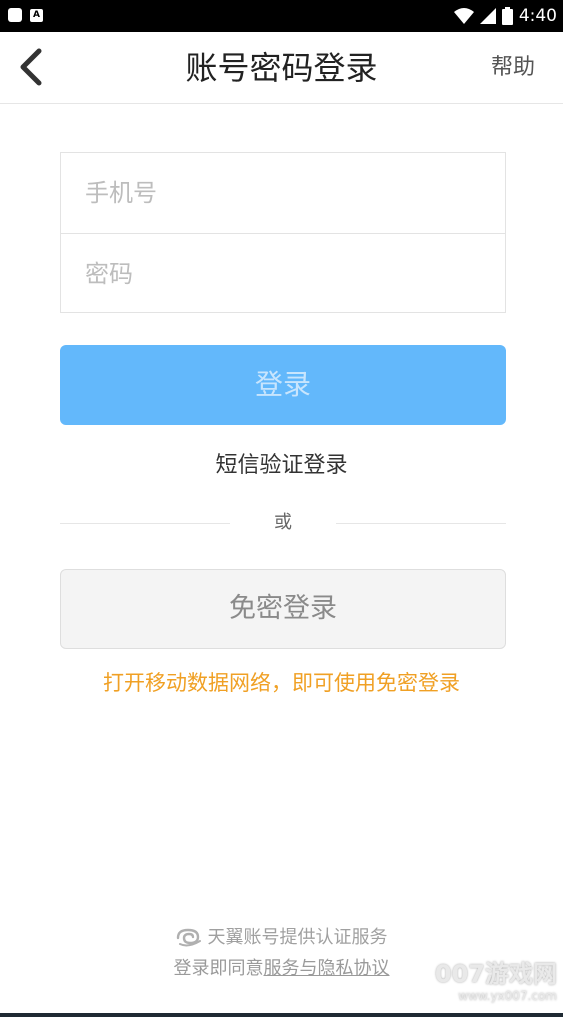 This screenshot has width=563, height=1017. I want to click on mobile-data-hint: 打开移动数据网络，即可使用免密登录, so click(281, 683).